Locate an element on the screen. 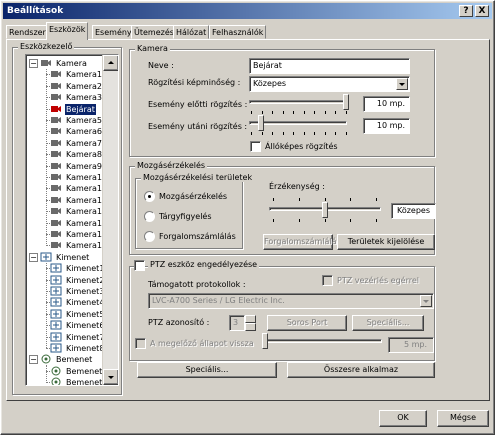  tab-esemeny: Esemény is located at coordinates (113, 32).